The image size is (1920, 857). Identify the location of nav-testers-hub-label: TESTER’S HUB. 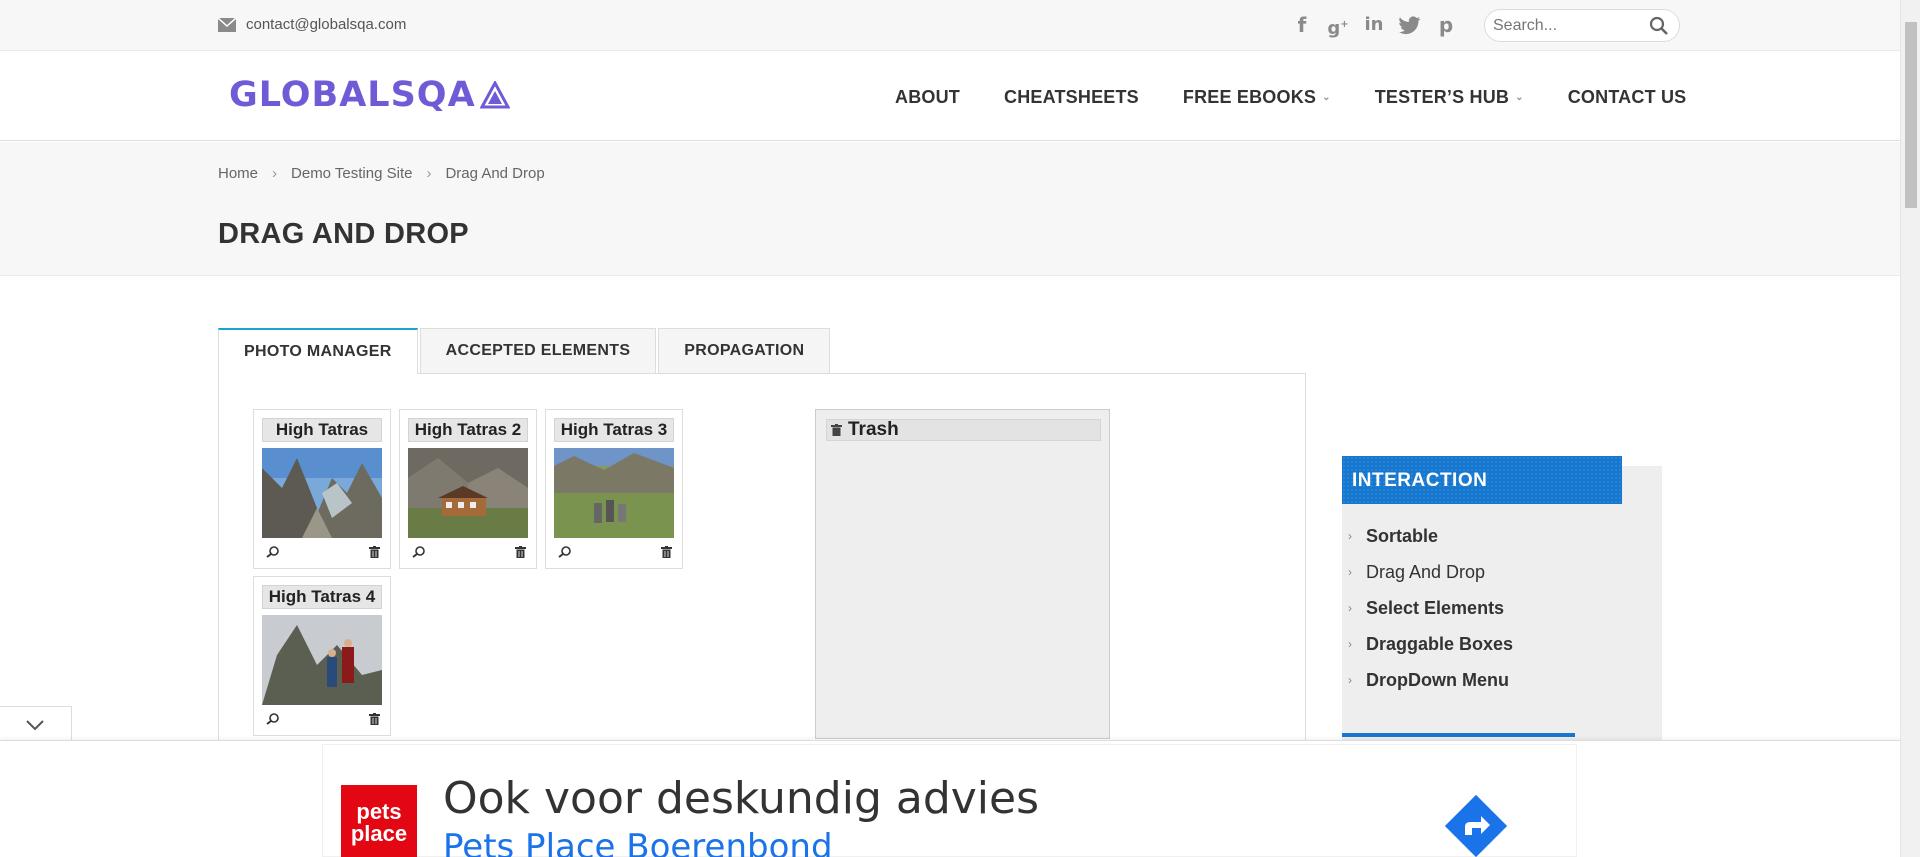
(1442, 97).